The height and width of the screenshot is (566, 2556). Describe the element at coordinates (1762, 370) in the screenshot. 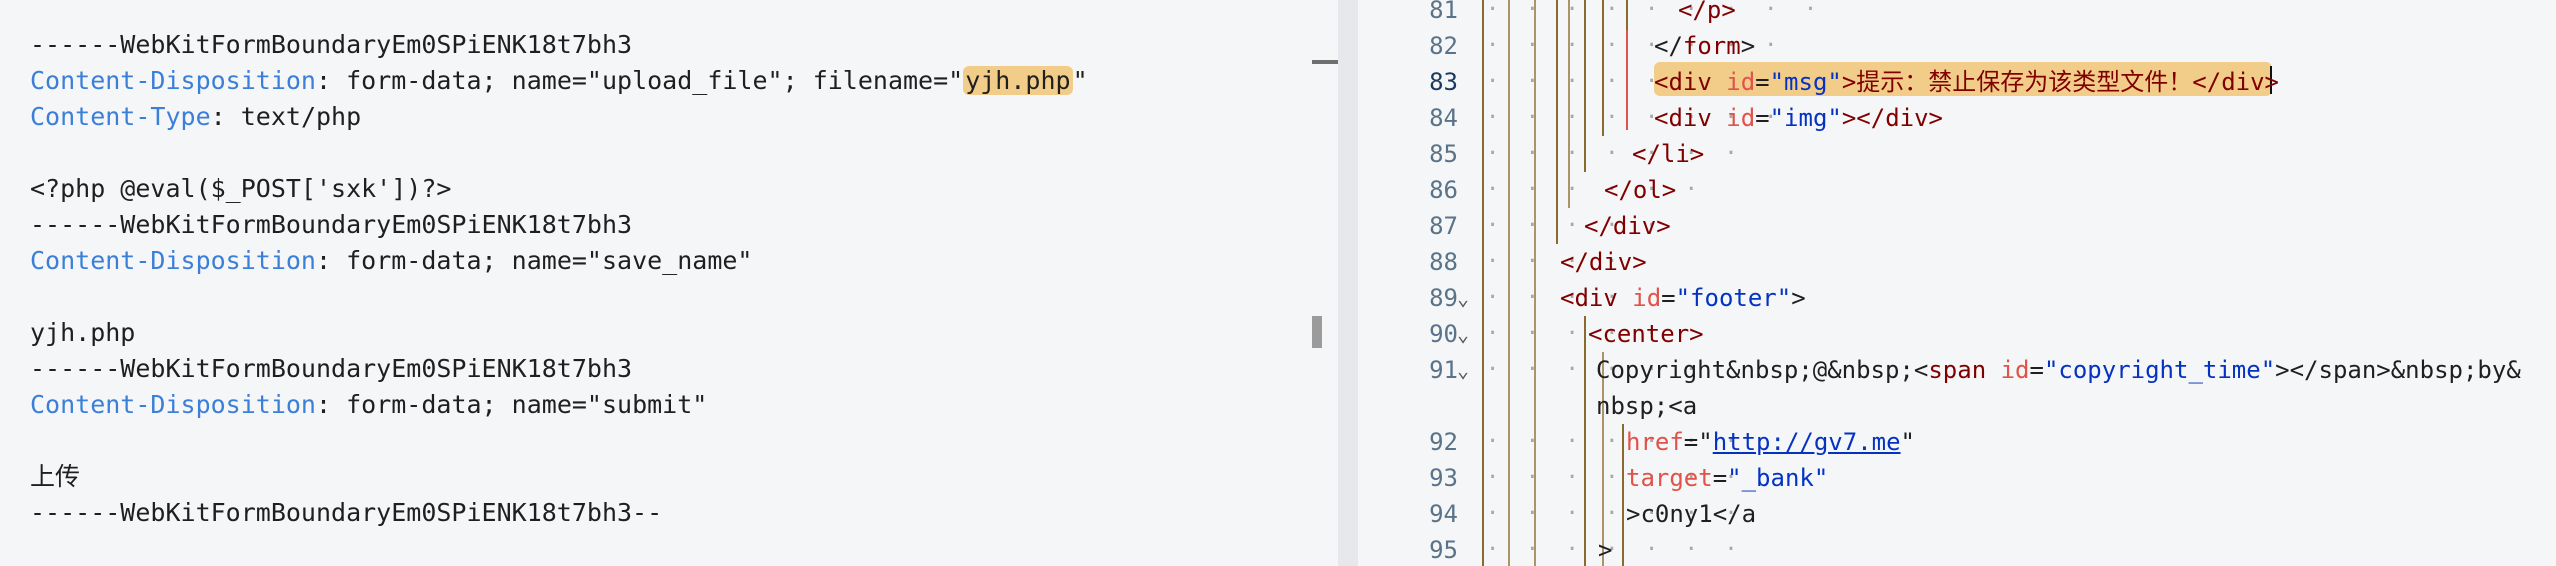

I see `html-text: Copyright&nbsp;@&nbsp;<` at that location.